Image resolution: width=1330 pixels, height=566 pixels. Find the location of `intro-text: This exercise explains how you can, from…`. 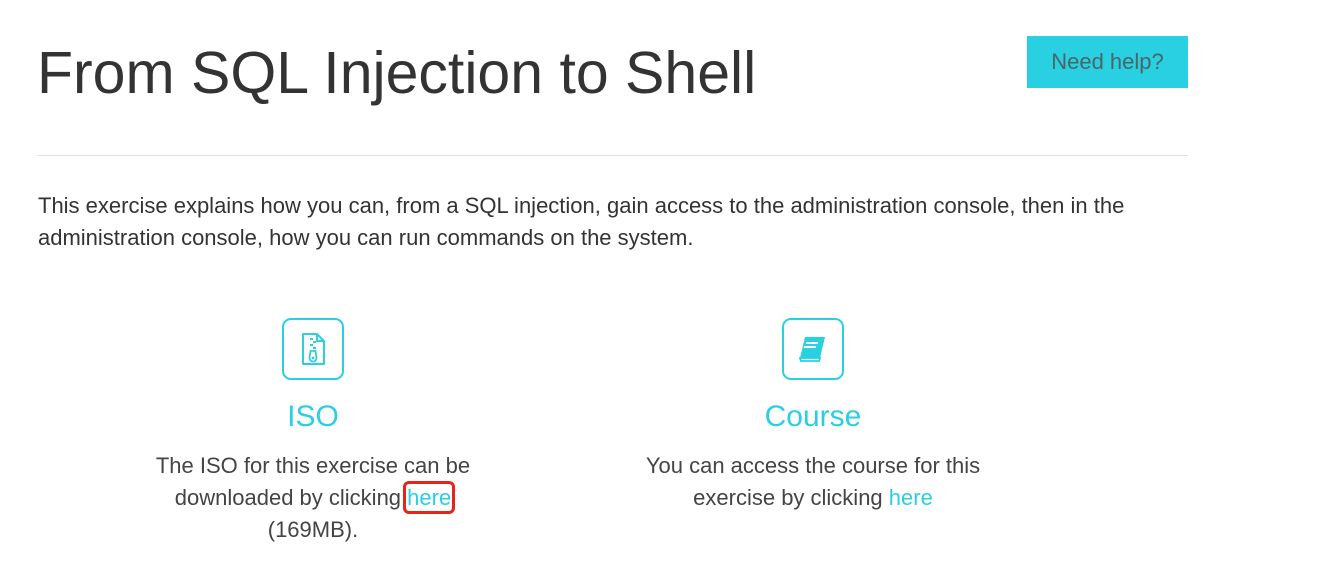

intro-text: This exercise explains how you can, from… is located at coordinates (581, 221).